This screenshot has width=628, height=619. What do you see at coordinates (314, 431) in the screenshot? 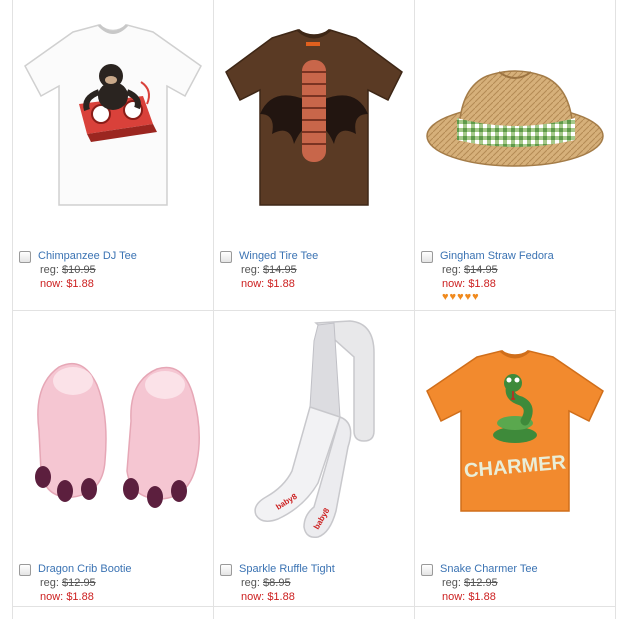
I see `product-image: baby8 baby8` at bounding box center [314, 431].